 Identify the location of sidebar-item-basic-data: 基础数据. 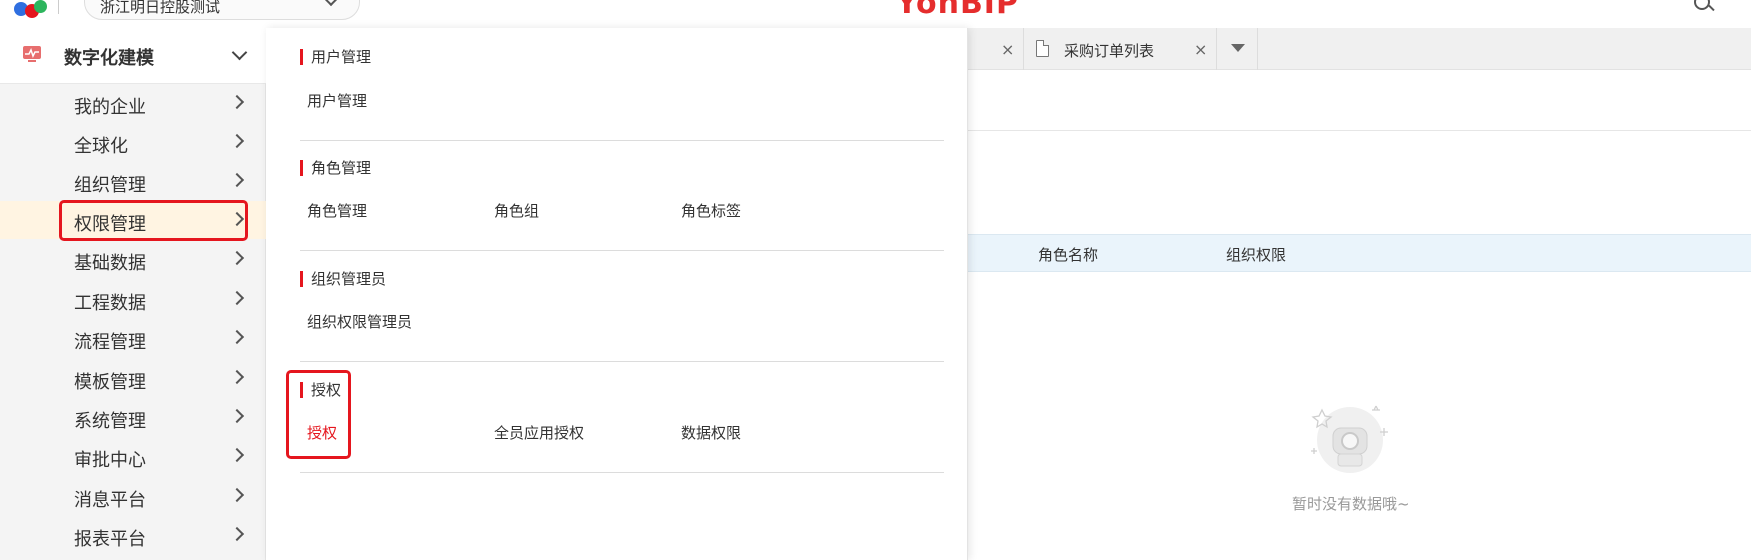
(133, 259).